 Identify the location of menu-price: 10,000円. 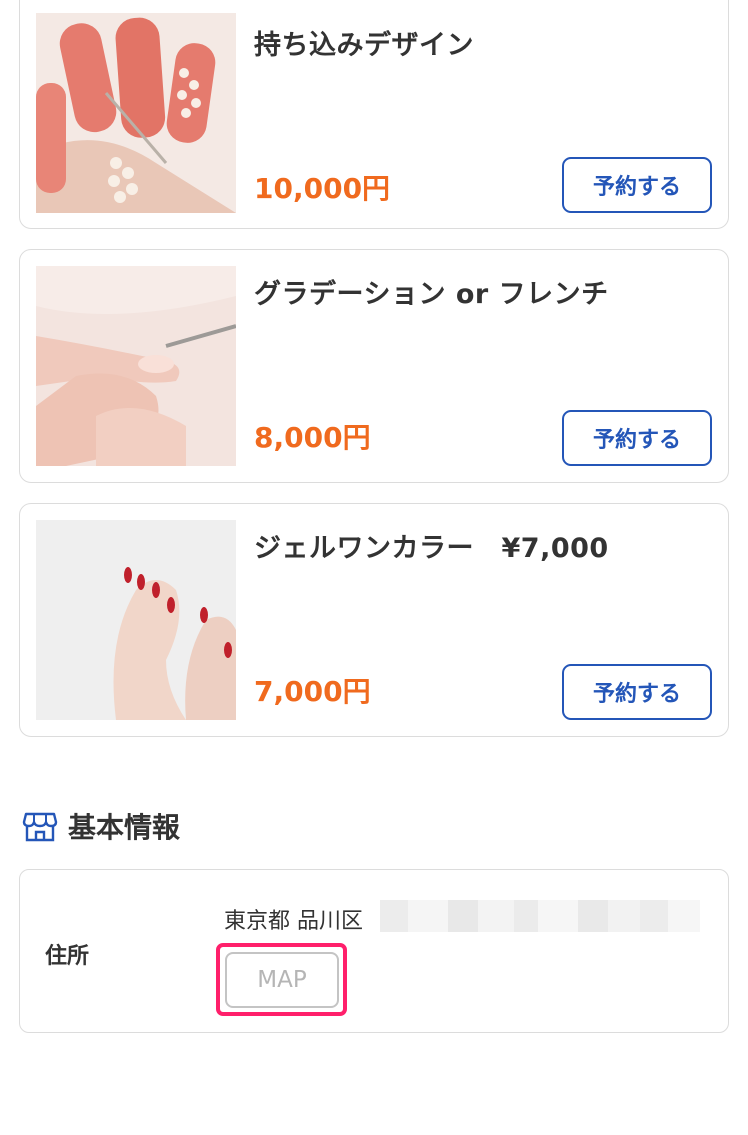
(322, 188).